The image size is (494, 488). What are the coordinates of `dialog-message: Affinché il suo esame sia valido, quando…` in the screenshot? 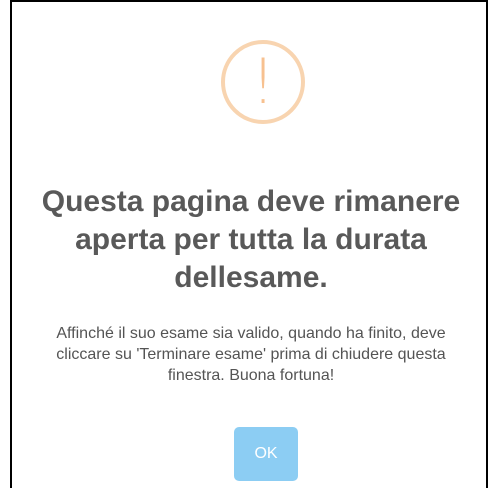 It's located at (251, 354).